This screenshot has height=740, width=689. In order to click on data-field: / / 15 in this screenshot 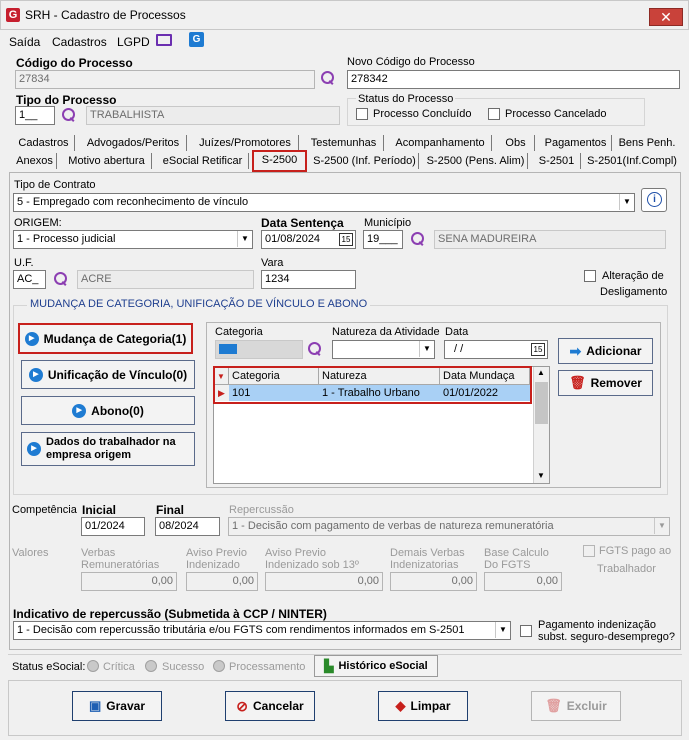, I will do `click(496, 349)`.